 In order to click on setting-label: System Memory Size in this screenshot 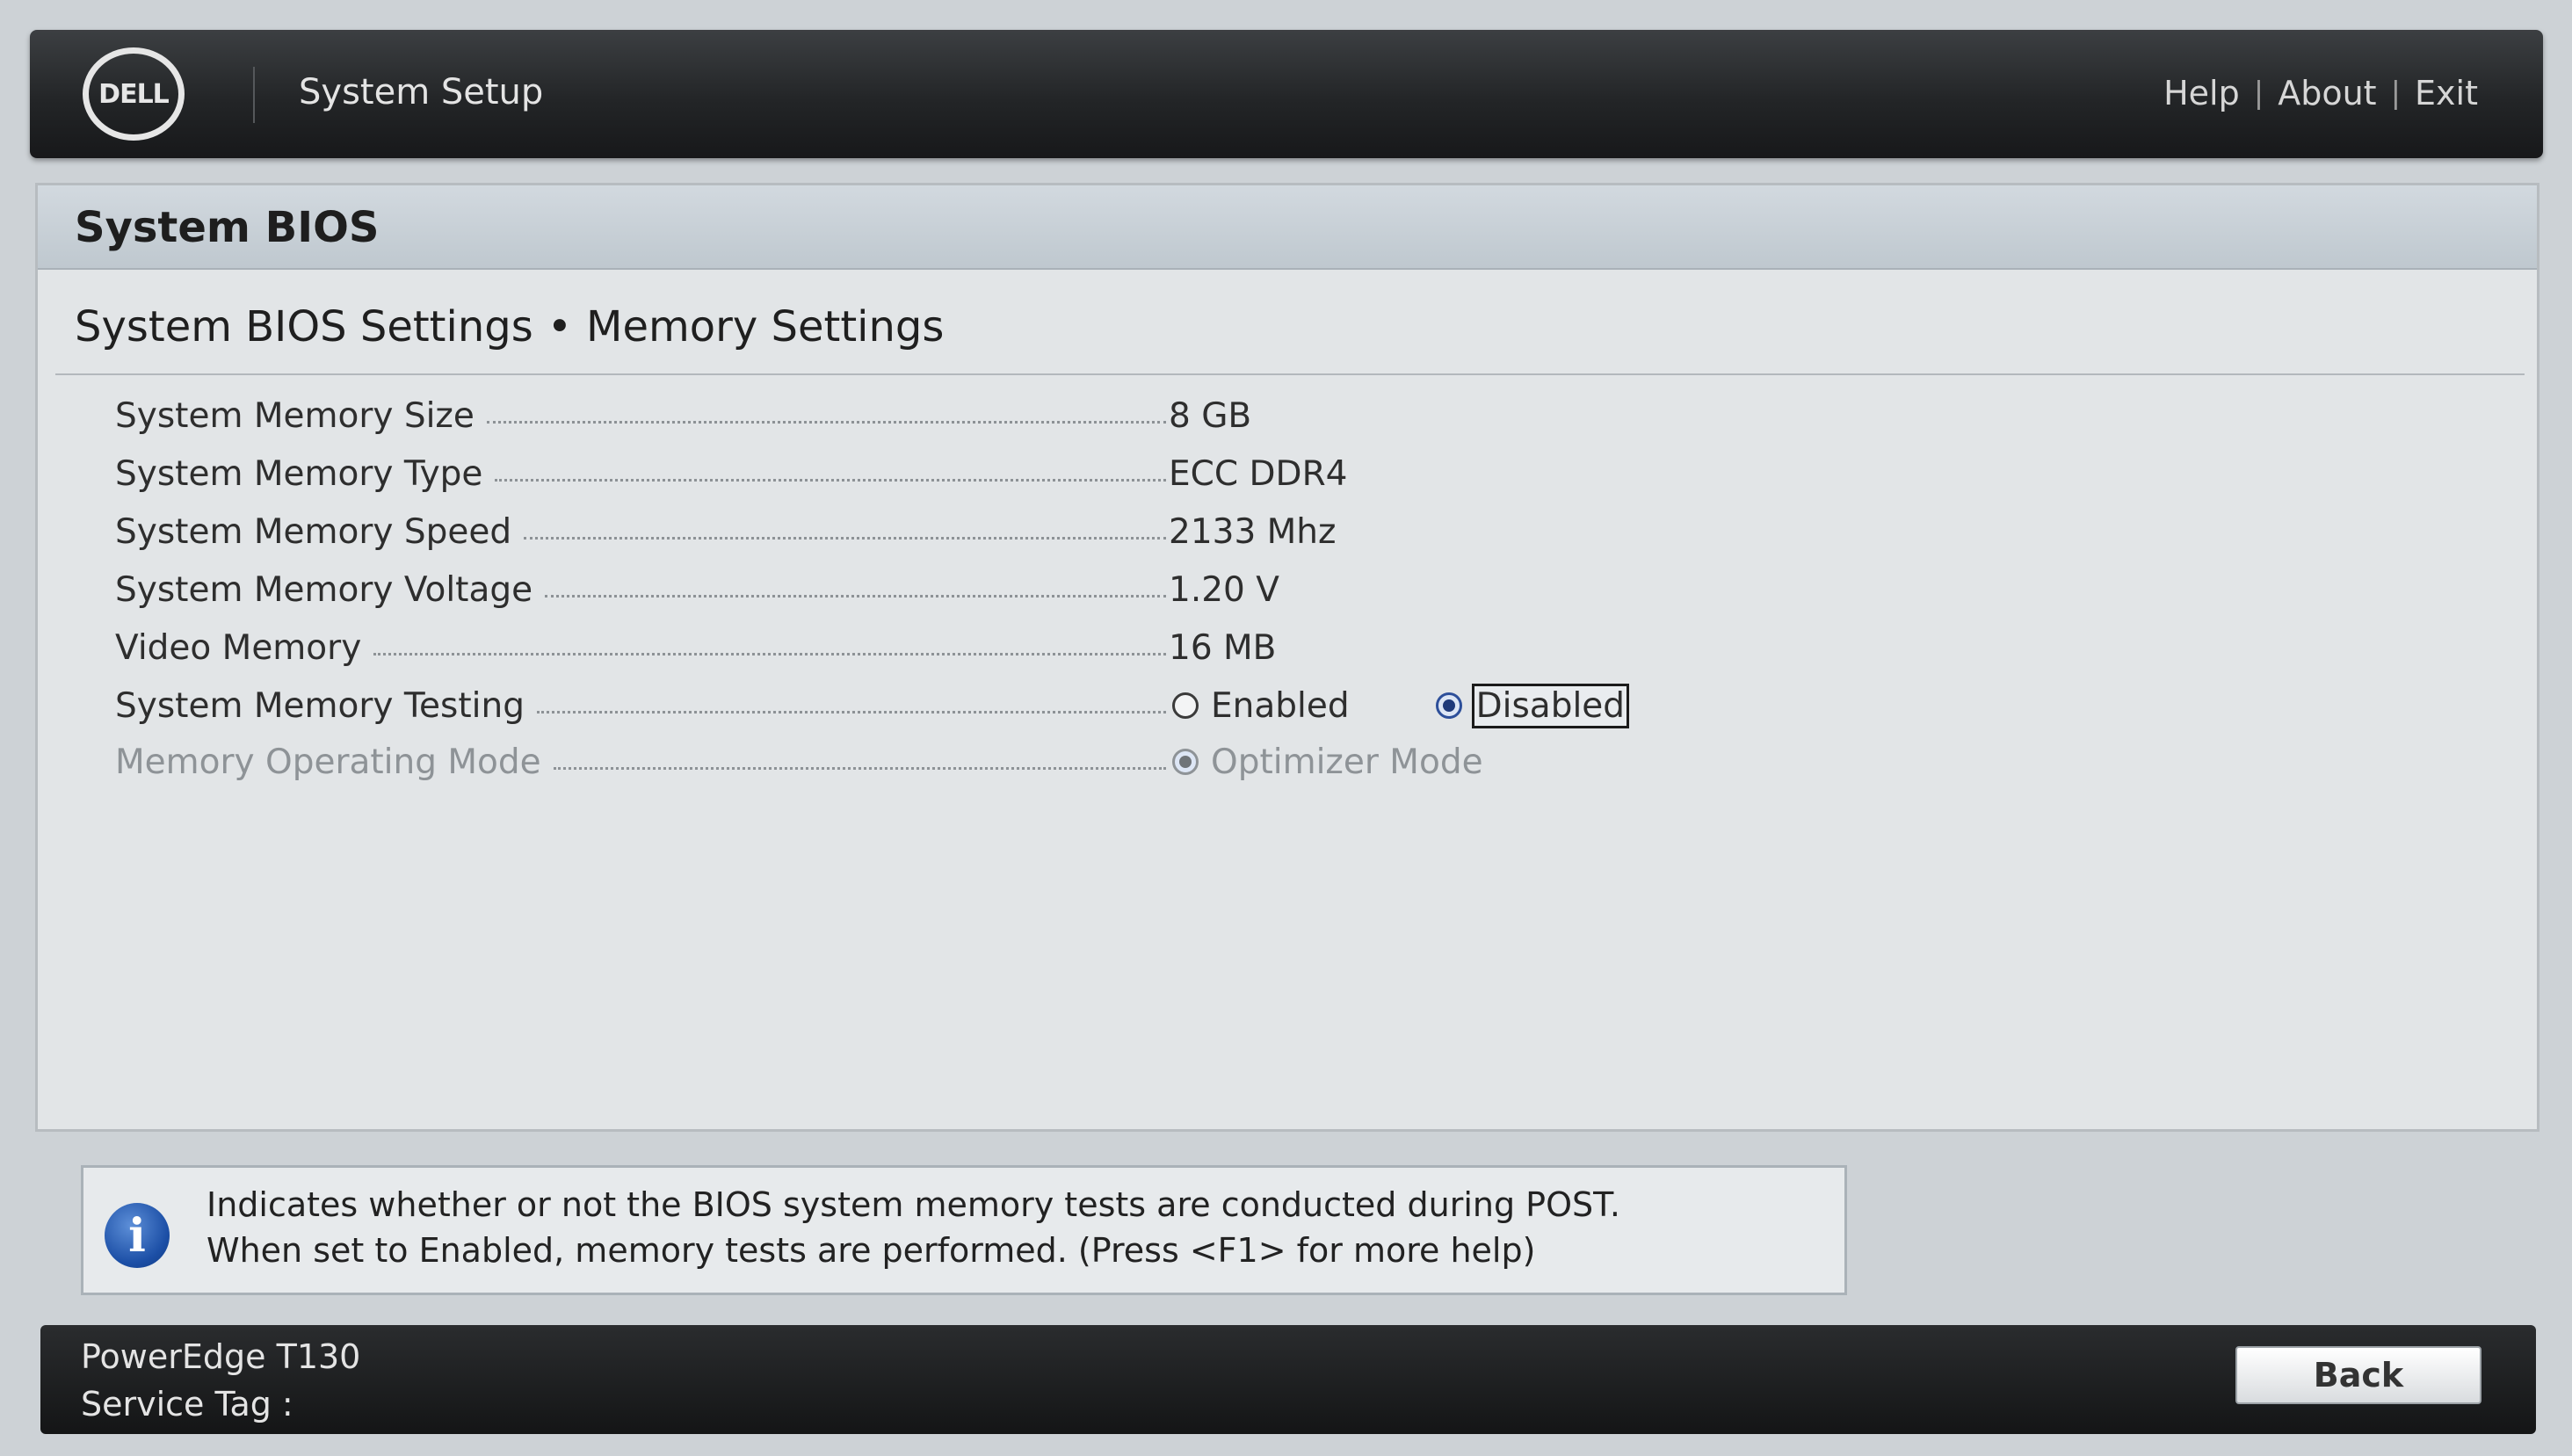, I will do `click(295, 415)`.